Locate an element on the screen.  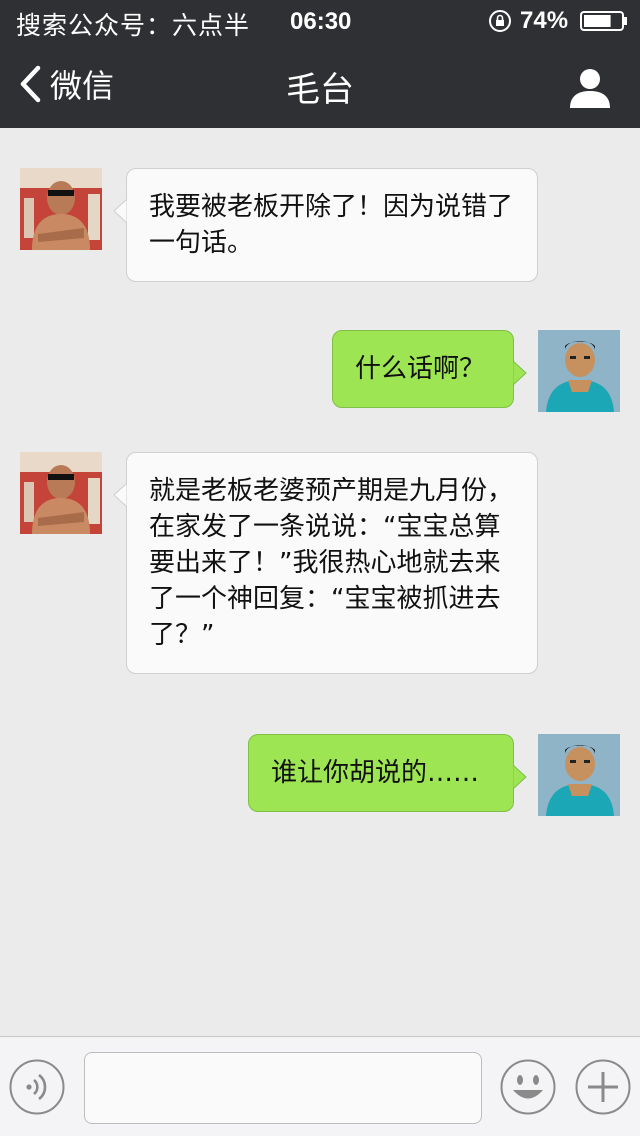
input-bar is located at coordinates (320, 1086).